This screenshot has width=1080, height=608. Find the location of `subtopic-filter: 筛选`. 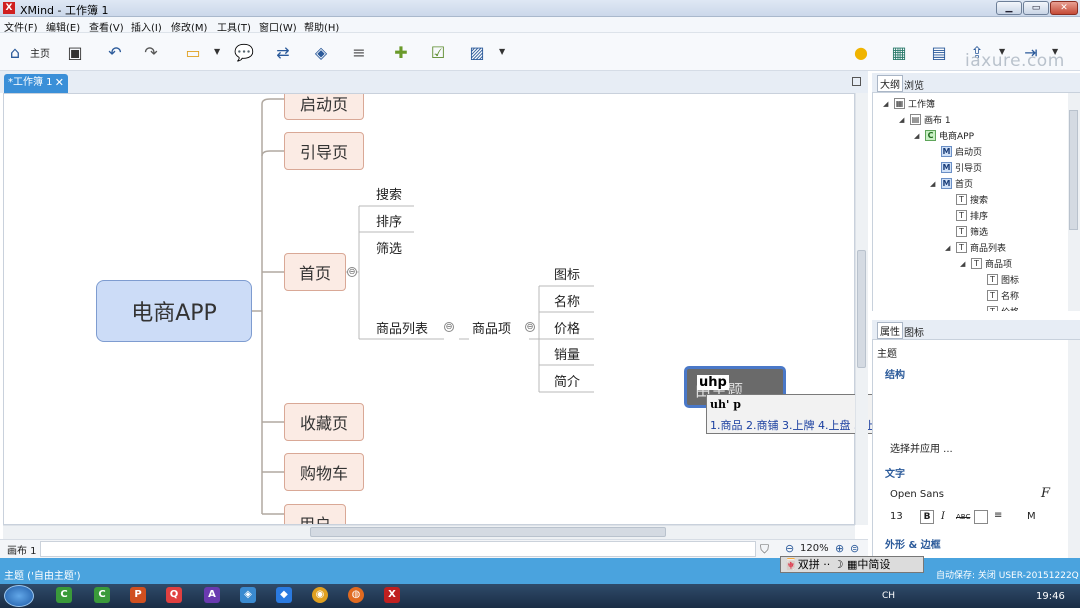

subtopic-filter: 筛选 is located at coordinates (389, 247).